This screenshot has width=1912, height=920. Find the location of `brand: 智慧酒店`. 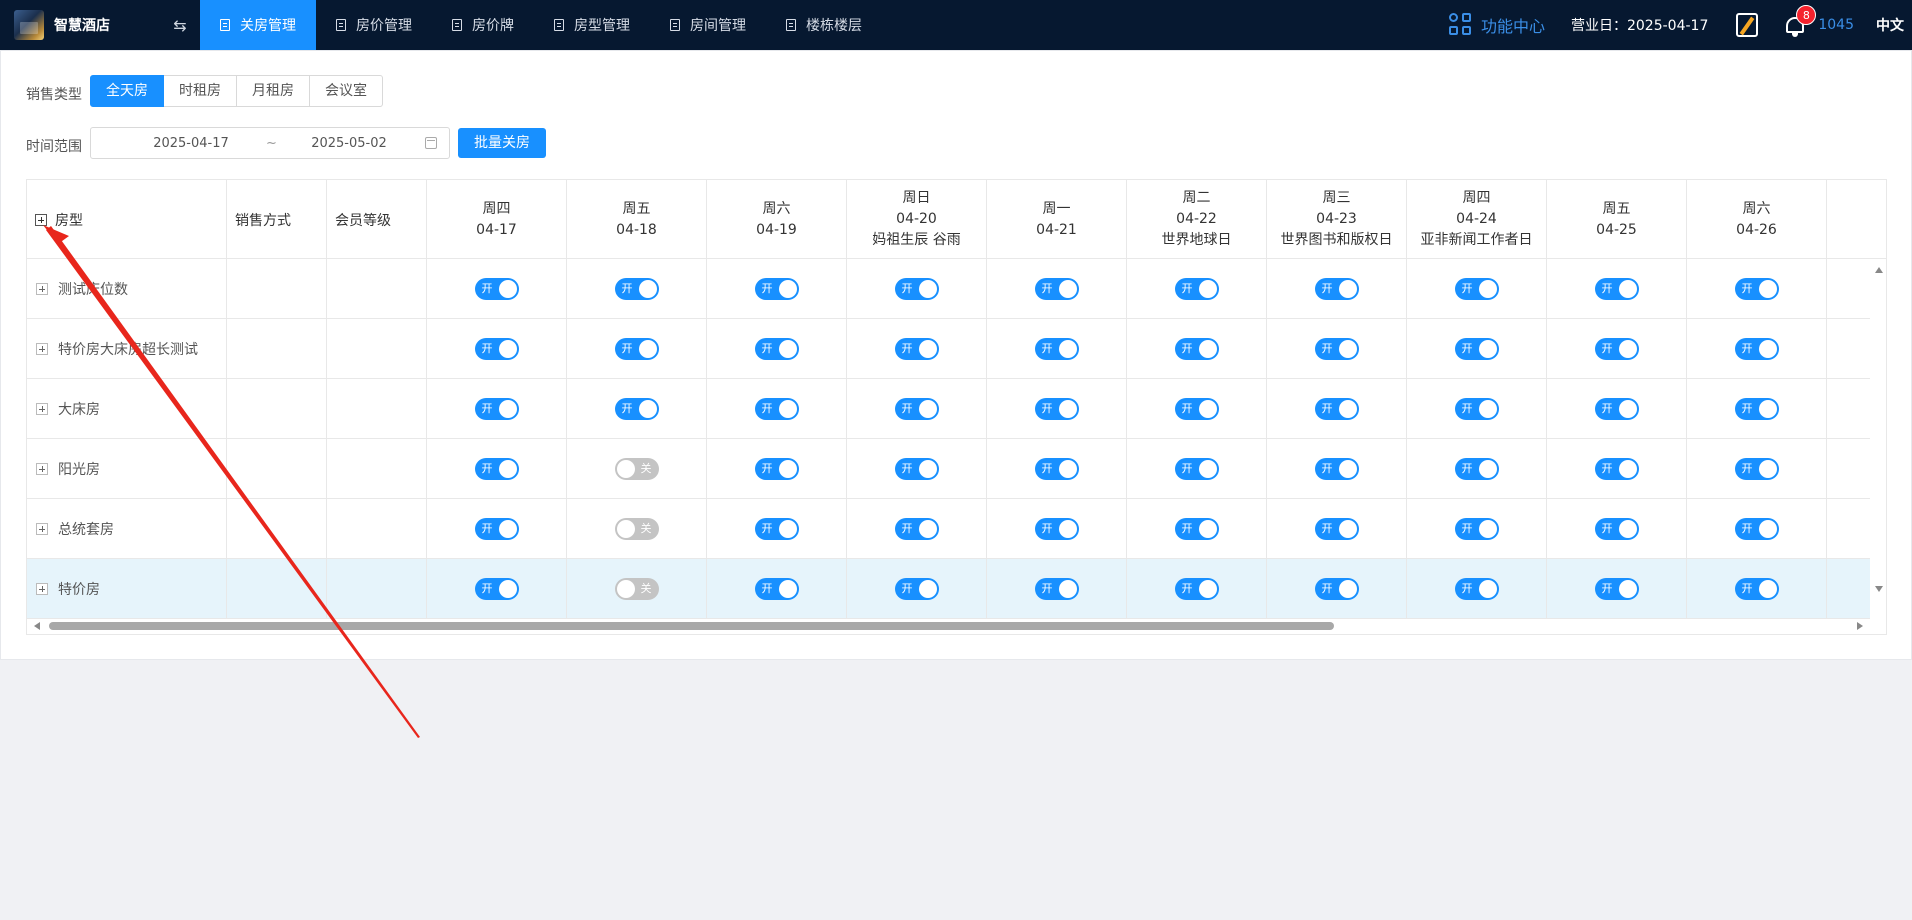

brand: 智慧酒店 is located at coordinates (80, 25).